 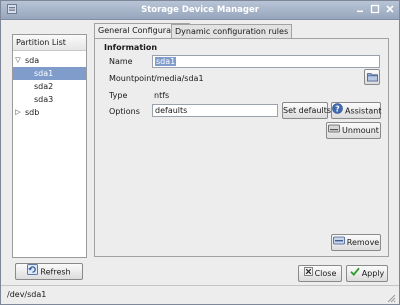 I want to click on assistant-label: Assistant, so click(x=363, y=111).